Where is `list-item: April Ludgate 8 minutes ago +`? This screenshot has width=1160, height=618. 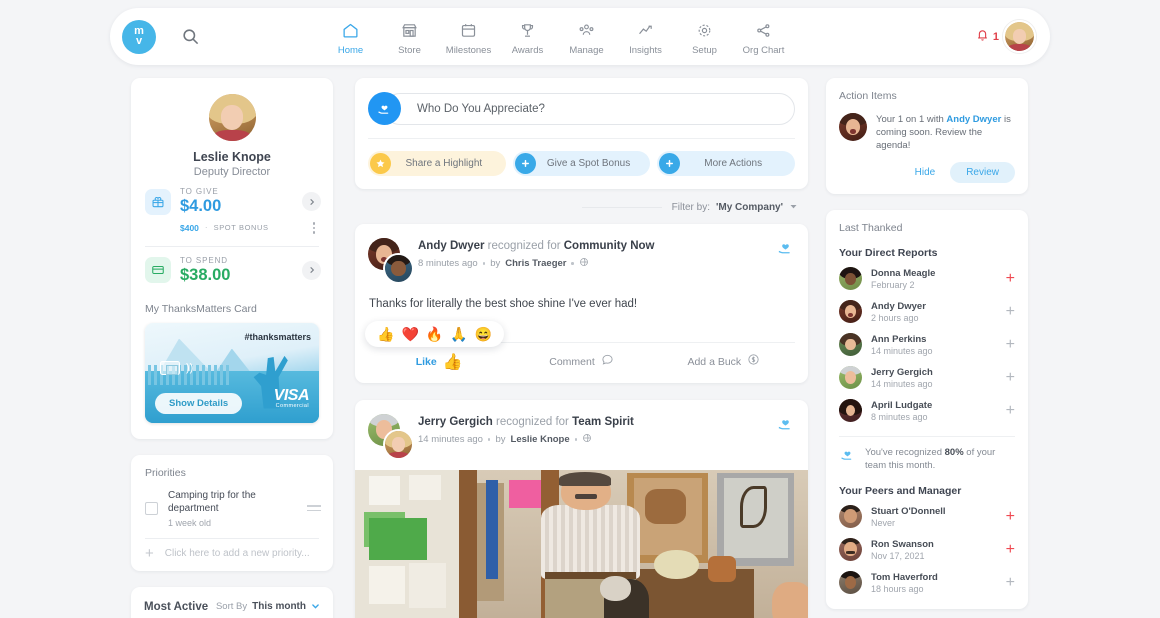
list-item: April Ludgate 8 minutes ago + is located at coordinates (927, 410).